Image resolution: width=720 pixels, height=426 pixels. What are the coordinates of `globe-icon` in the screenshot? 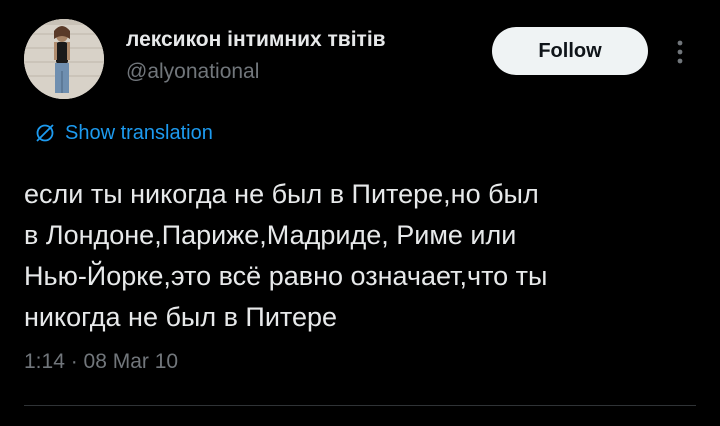 It's located at (45, 133).